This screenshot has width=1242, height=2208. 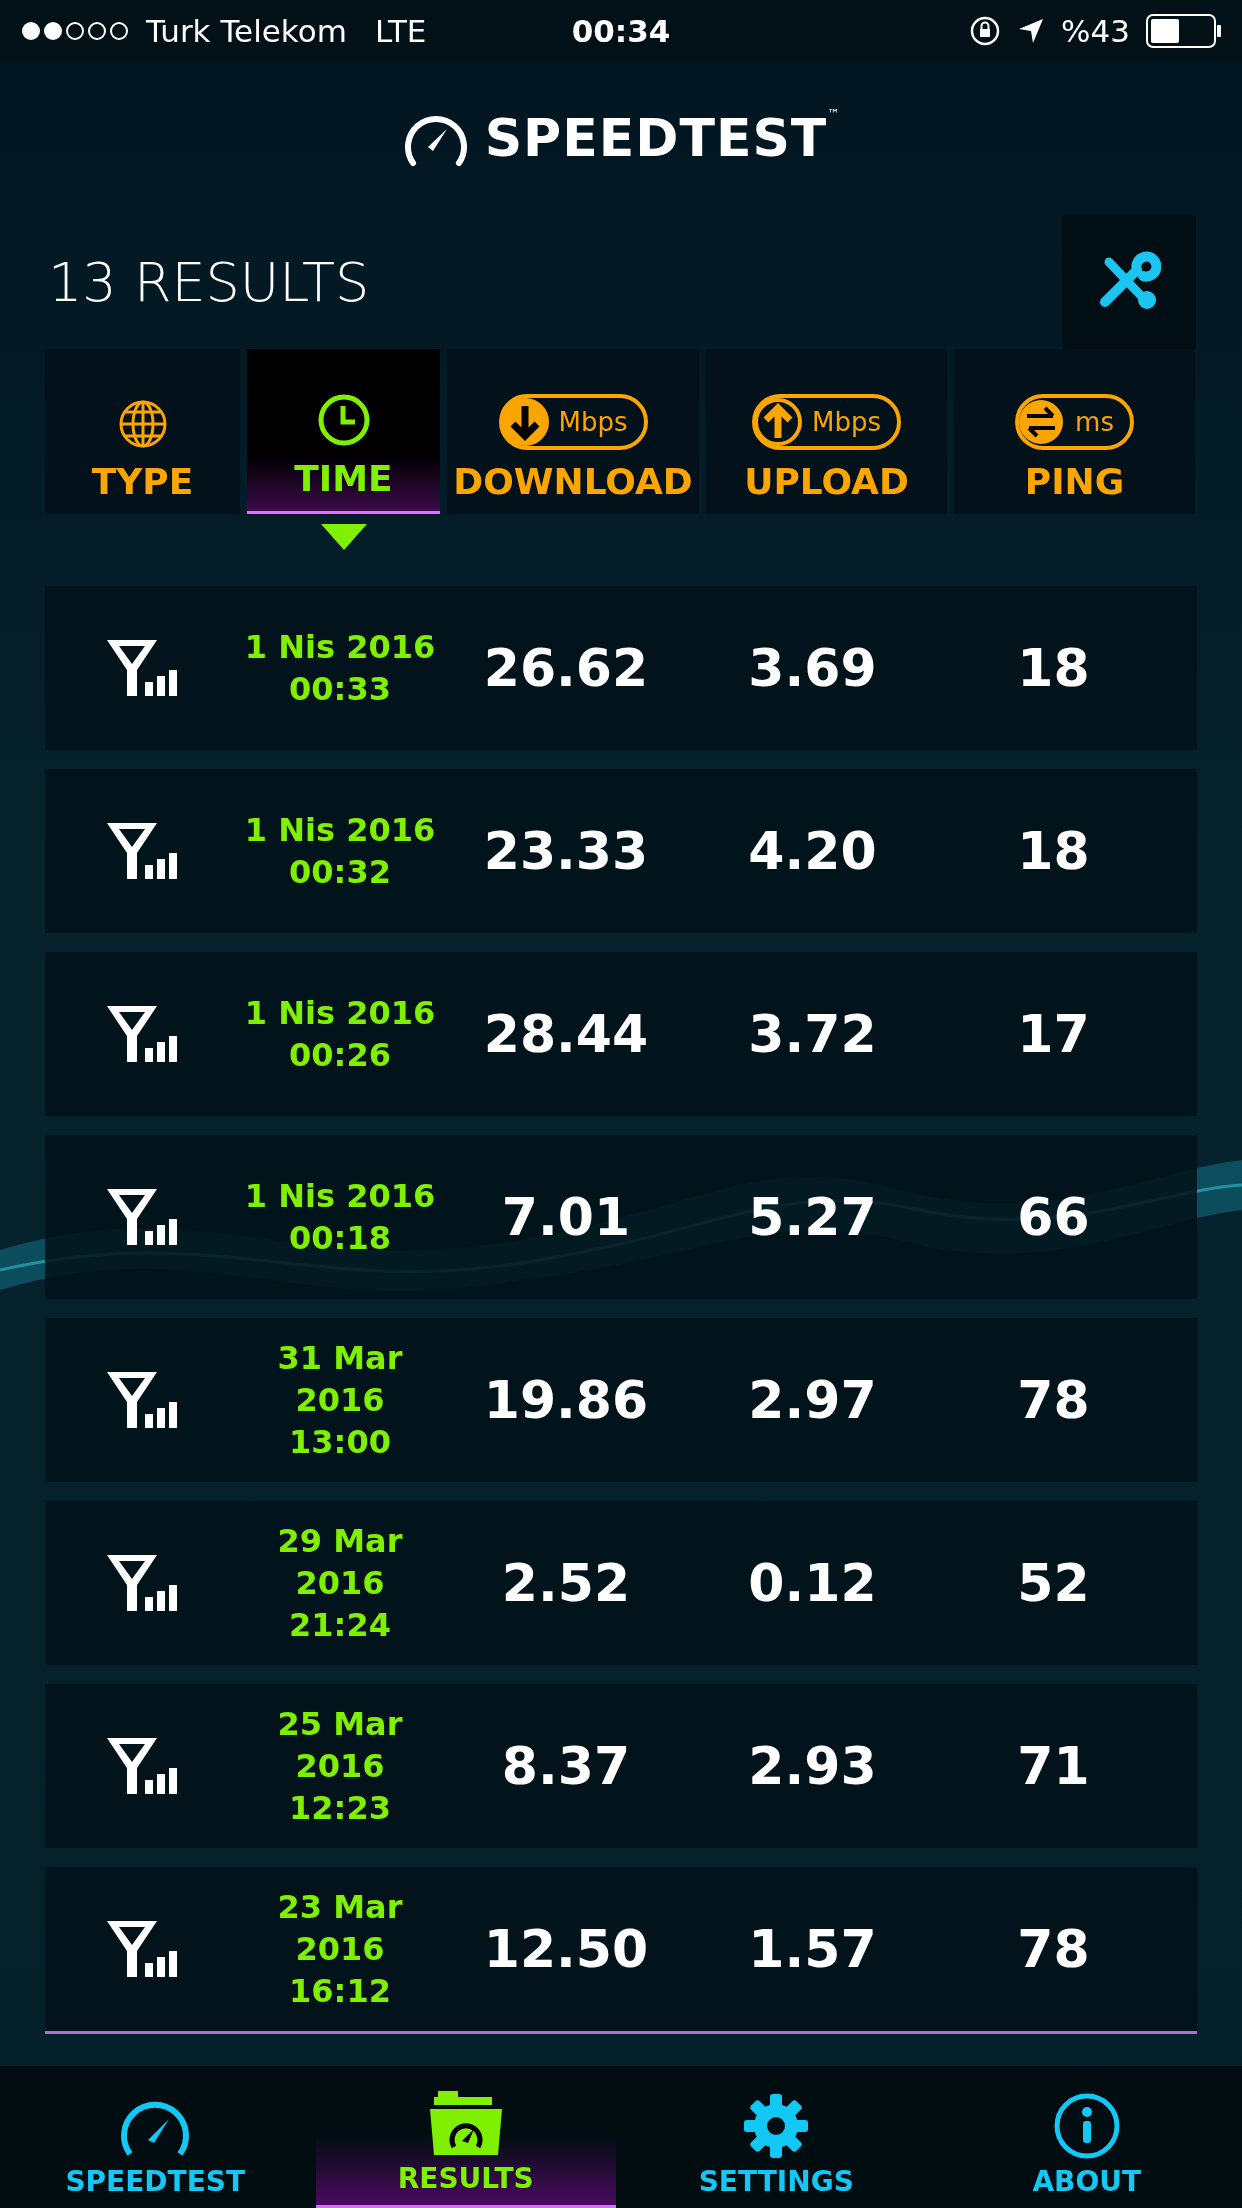 What do you see at coordinates (340, 1034) in the screenshot?
I see `test-time: 1 Nis 2016 00:26` at bounding box center [340, 1034].